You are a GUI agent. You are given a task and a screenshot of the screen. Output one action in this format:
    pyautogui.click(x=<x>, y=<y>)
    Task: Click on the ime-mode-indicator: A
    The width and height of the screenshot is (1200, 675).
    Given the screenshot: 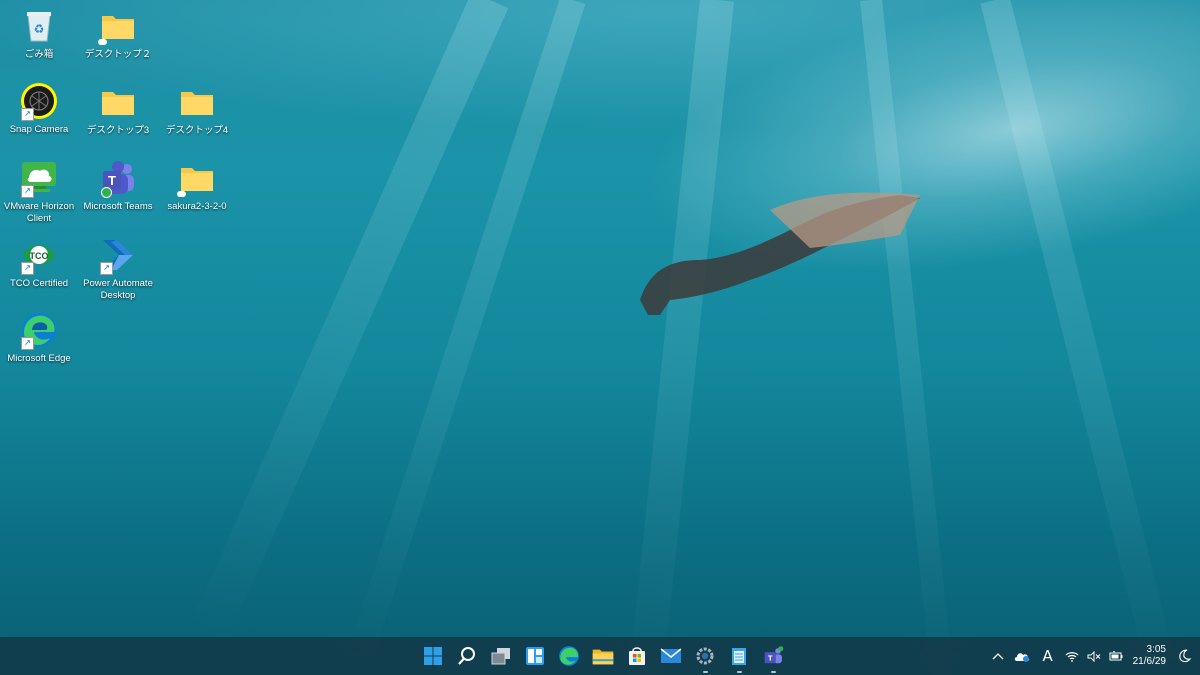 What is the action you would take?
    pyautogui.click(x=1048, y=656)
    